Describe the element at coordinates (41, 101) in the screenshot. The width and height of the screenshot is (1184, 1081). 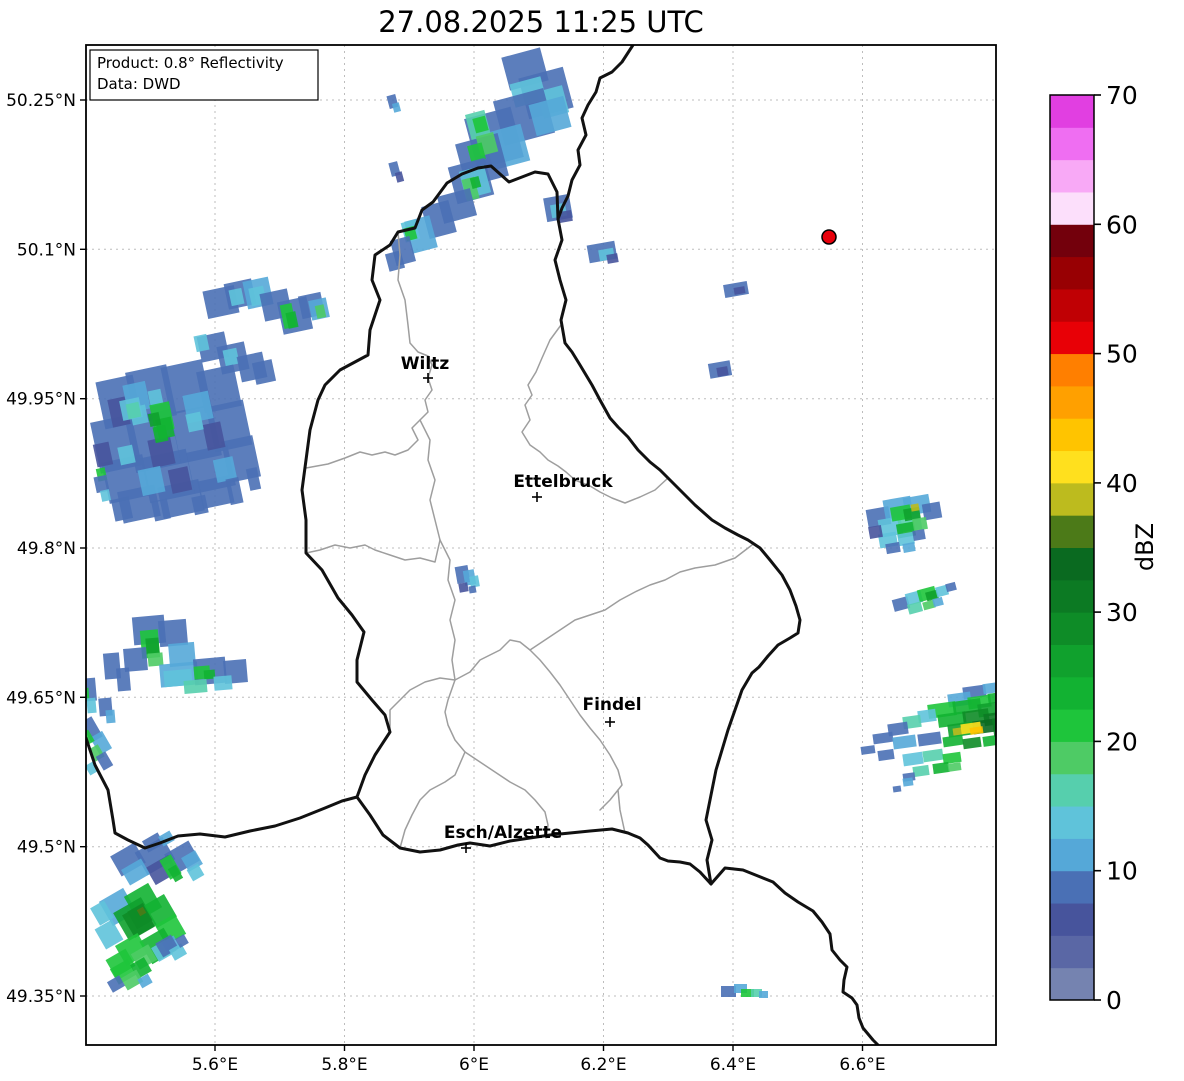
I see `y-tick-label: 50.25°N` at that location.